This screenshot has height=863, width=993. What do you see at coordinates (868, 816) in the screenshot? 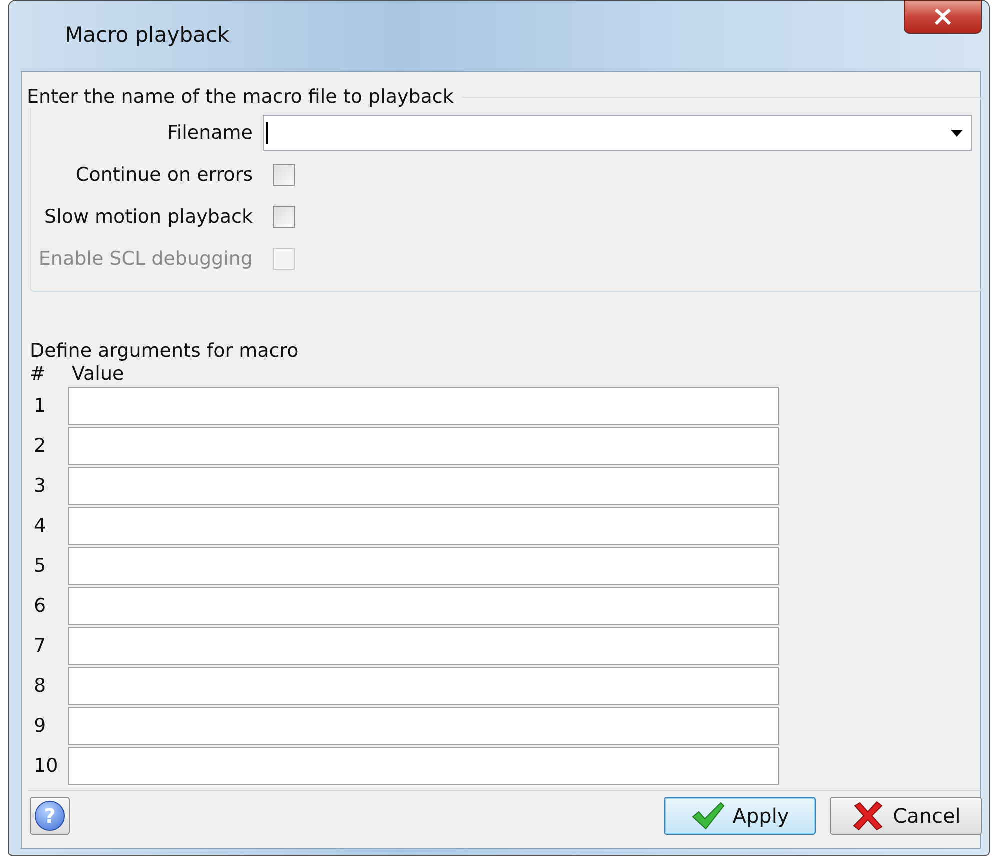
I see `cross-icon` at bounding box center [868, 816].